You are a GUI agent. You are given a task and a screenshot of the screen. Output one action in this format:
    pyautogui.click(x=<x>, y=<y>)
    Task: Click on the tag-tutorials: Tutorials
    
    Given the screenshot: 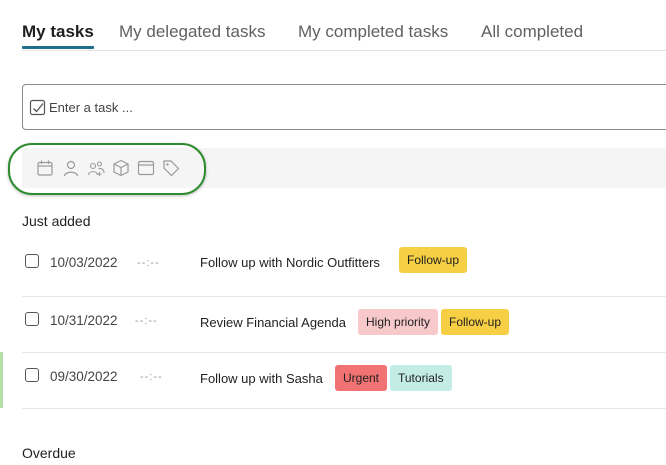 What is the action you would take?
    pyautogui.click(x=421, y=378)
    